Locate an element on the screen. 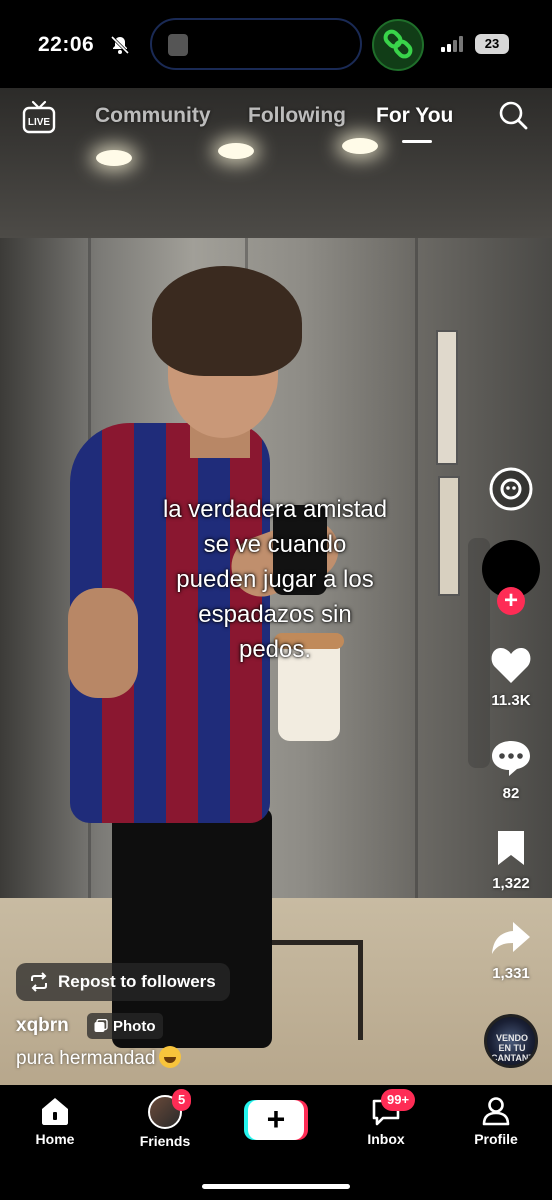  ceiling-light is located at coordinates (114, 158).